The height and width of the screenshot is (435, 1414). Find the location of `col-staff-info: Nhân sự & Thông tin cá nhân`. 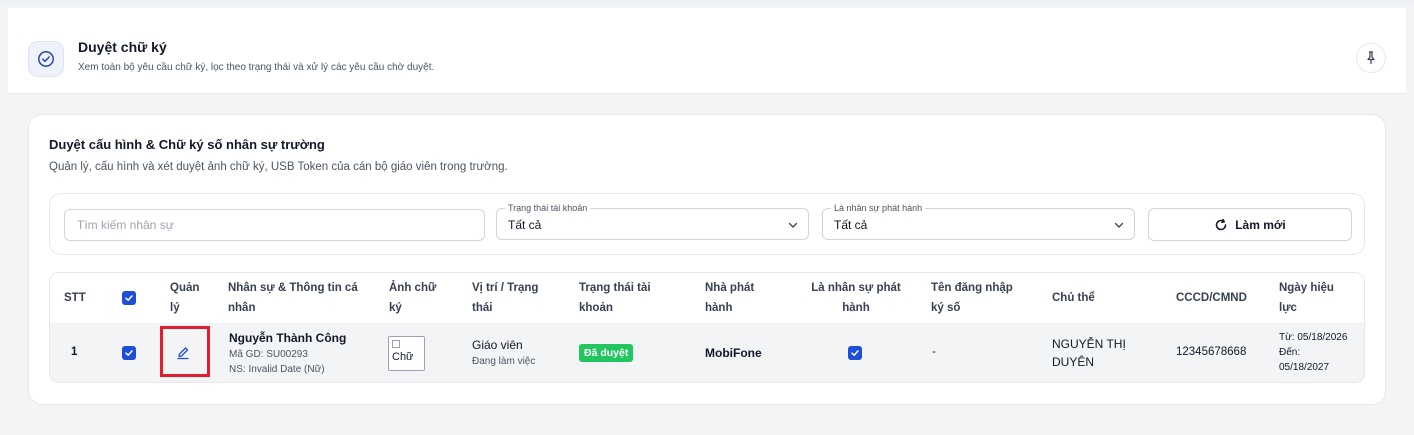

col-staff-info: Nhân sự & Thông tin cá nhân is located at coordinates (293, 298).